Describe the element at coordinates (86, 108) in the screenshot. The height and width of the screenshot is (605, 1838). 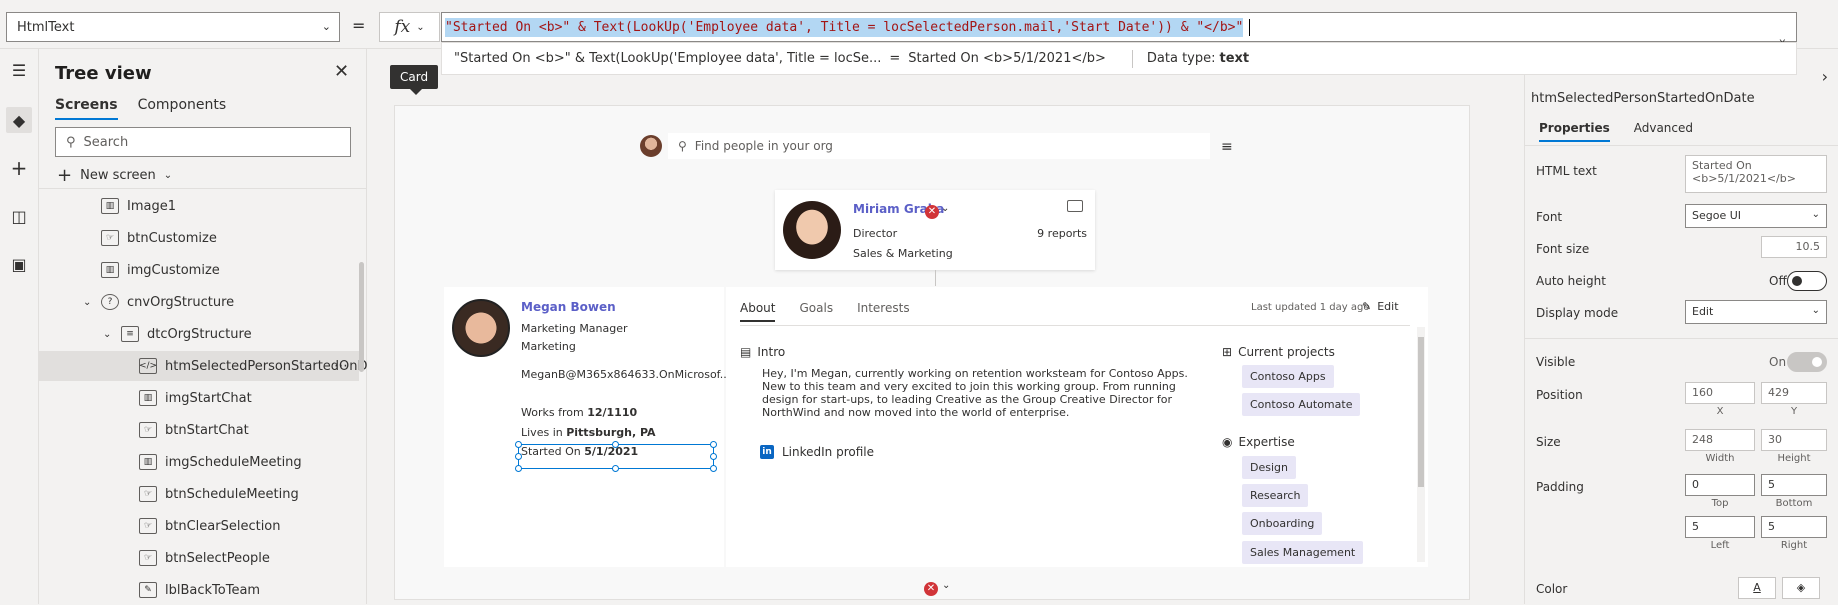
I see `tab-screens: Screens` at that location.